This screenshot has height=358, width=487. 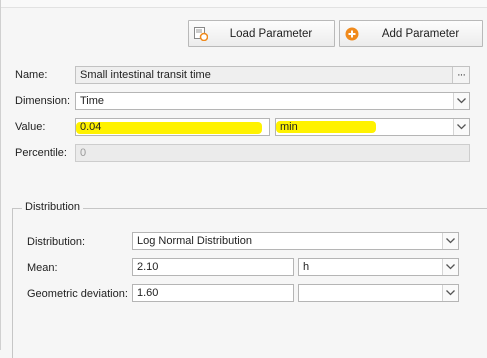 I want to click on left-edge, so click(x=0, y=175).